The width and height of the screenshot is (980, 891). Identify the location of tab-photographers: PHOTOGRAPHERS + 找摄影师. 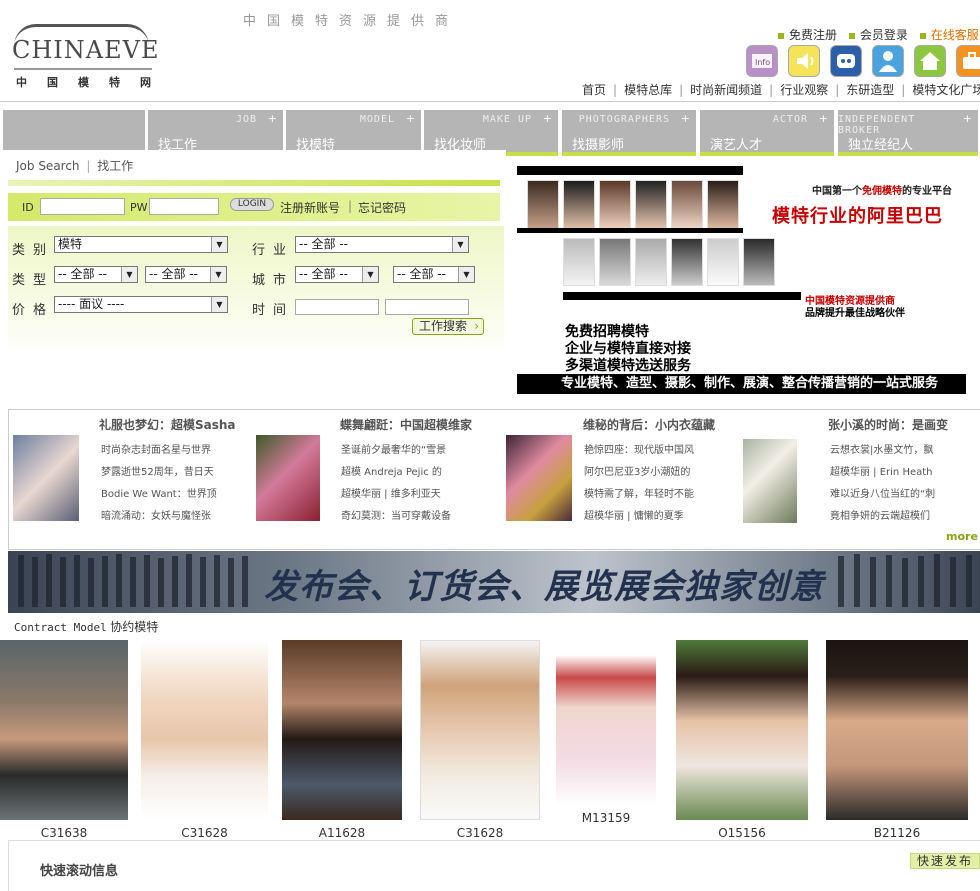
(629, 133).